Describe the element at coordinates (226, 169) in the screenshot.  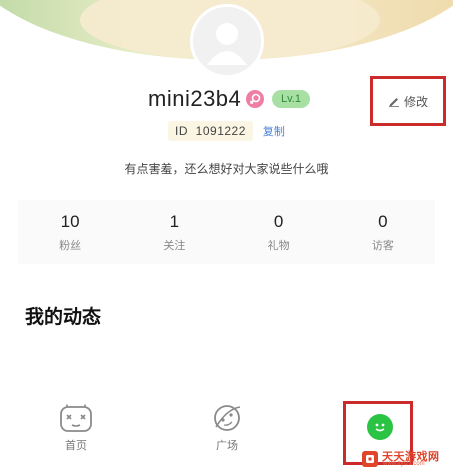
I see `bio-text: 有点害羞，还么想好对大家说些什么哦` at that location.